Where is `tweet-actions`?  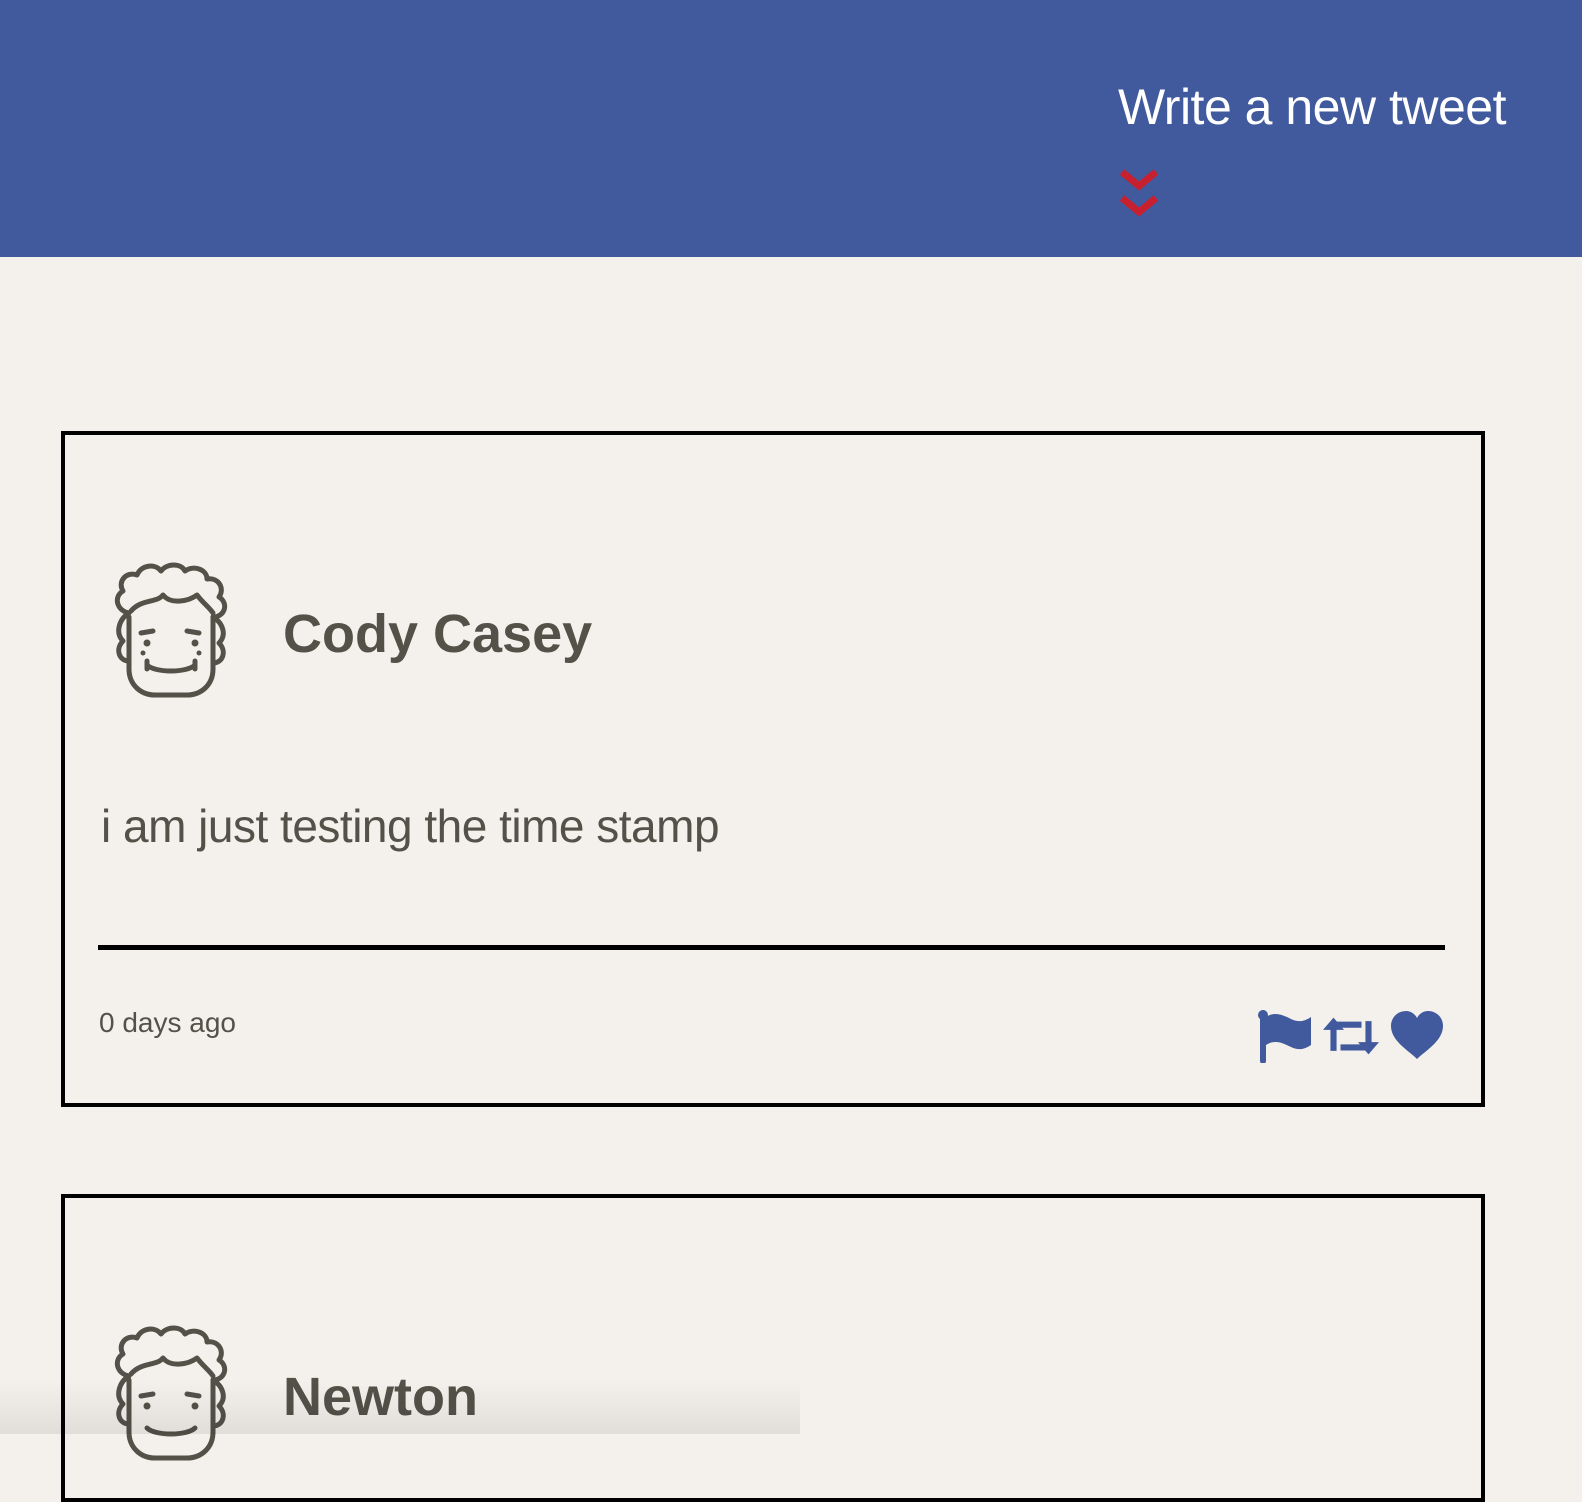
tweet-actions is located at coordinates (1351, 1036).